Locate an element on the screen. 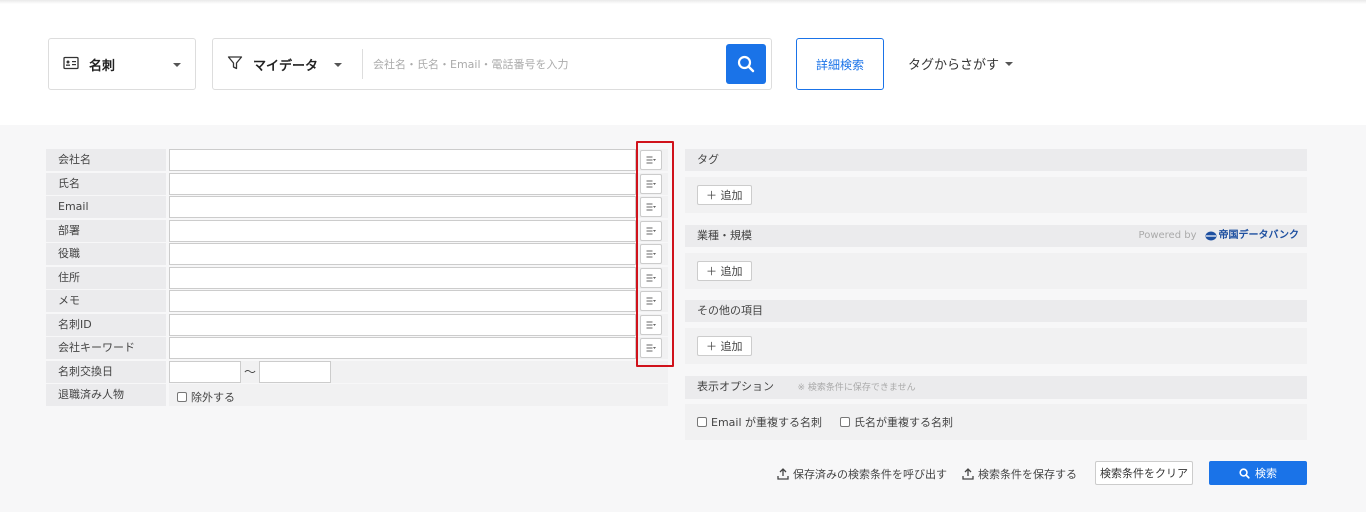  form-row: 氏名 is located at coordinates (357, 184).